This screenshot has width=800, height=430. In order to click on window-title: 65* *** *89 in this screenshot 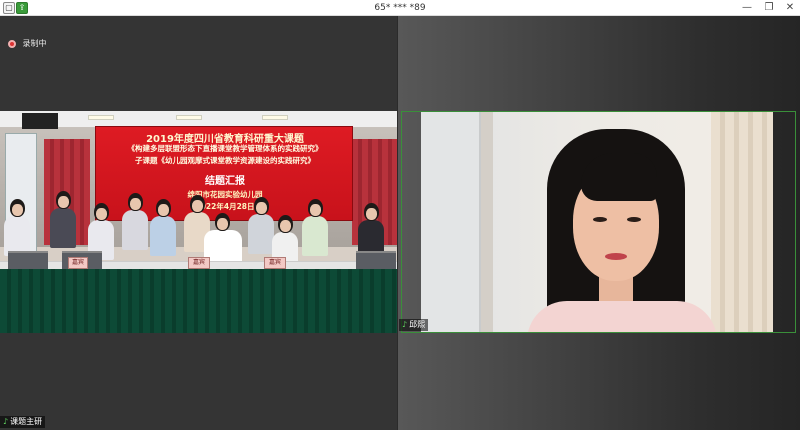, I will do `click(400, 8)`.